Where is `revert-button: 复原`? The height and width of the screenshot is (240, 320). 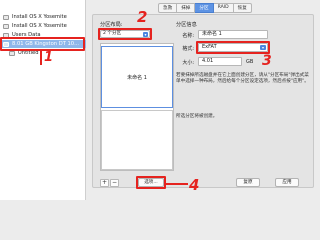 revert-button: 复原 is located at coordinates (248, 182).